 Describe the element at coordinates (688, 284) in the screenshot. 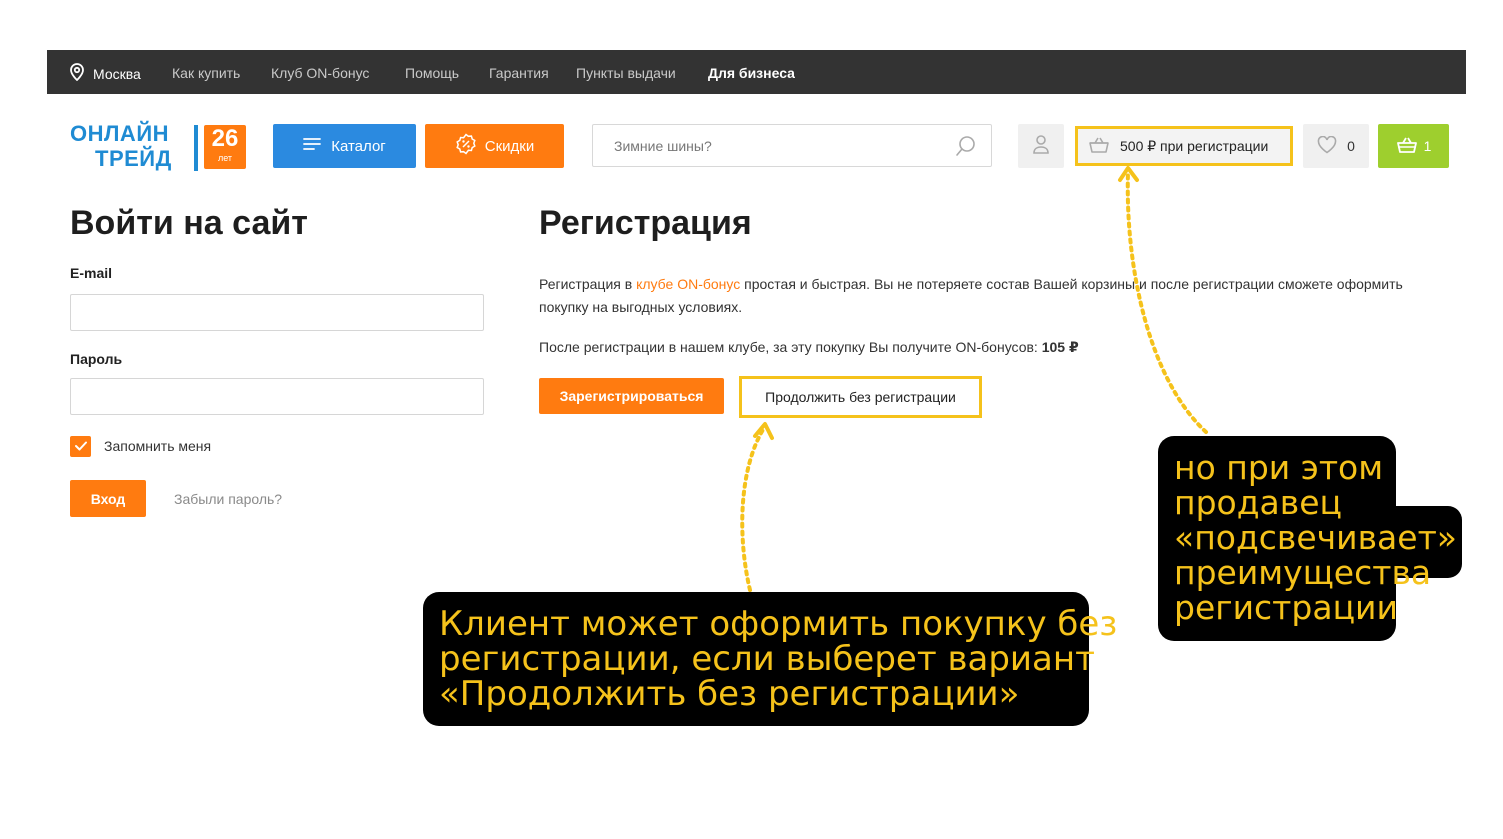

I see `on-bonus-club-link: клубе ON-бонус` at that location.